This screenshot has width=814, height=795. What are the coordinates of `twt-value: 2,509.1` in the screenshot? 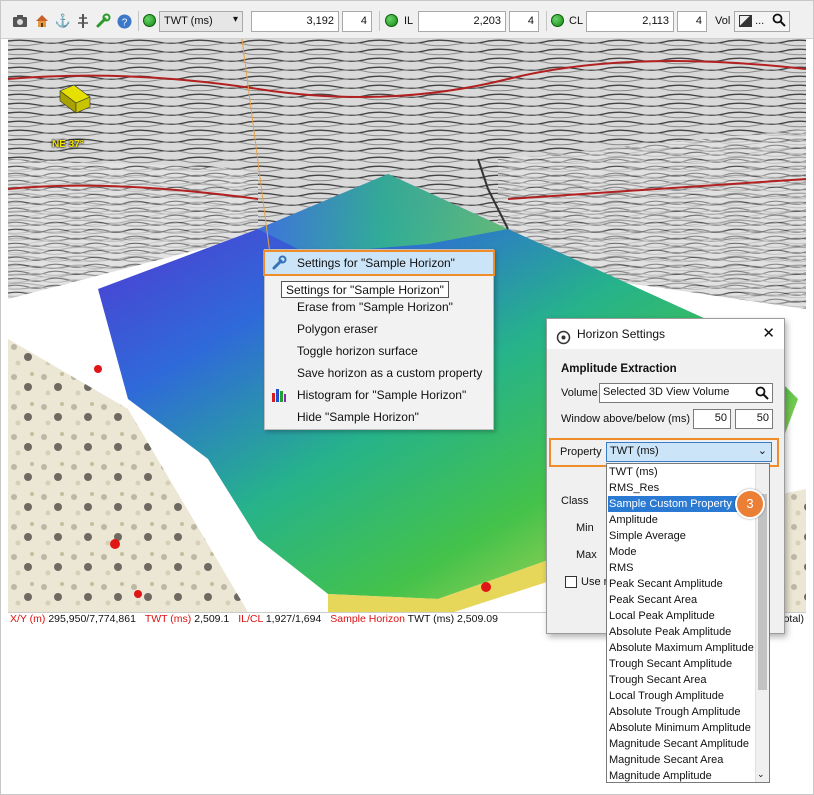 It's located at (212, 619).